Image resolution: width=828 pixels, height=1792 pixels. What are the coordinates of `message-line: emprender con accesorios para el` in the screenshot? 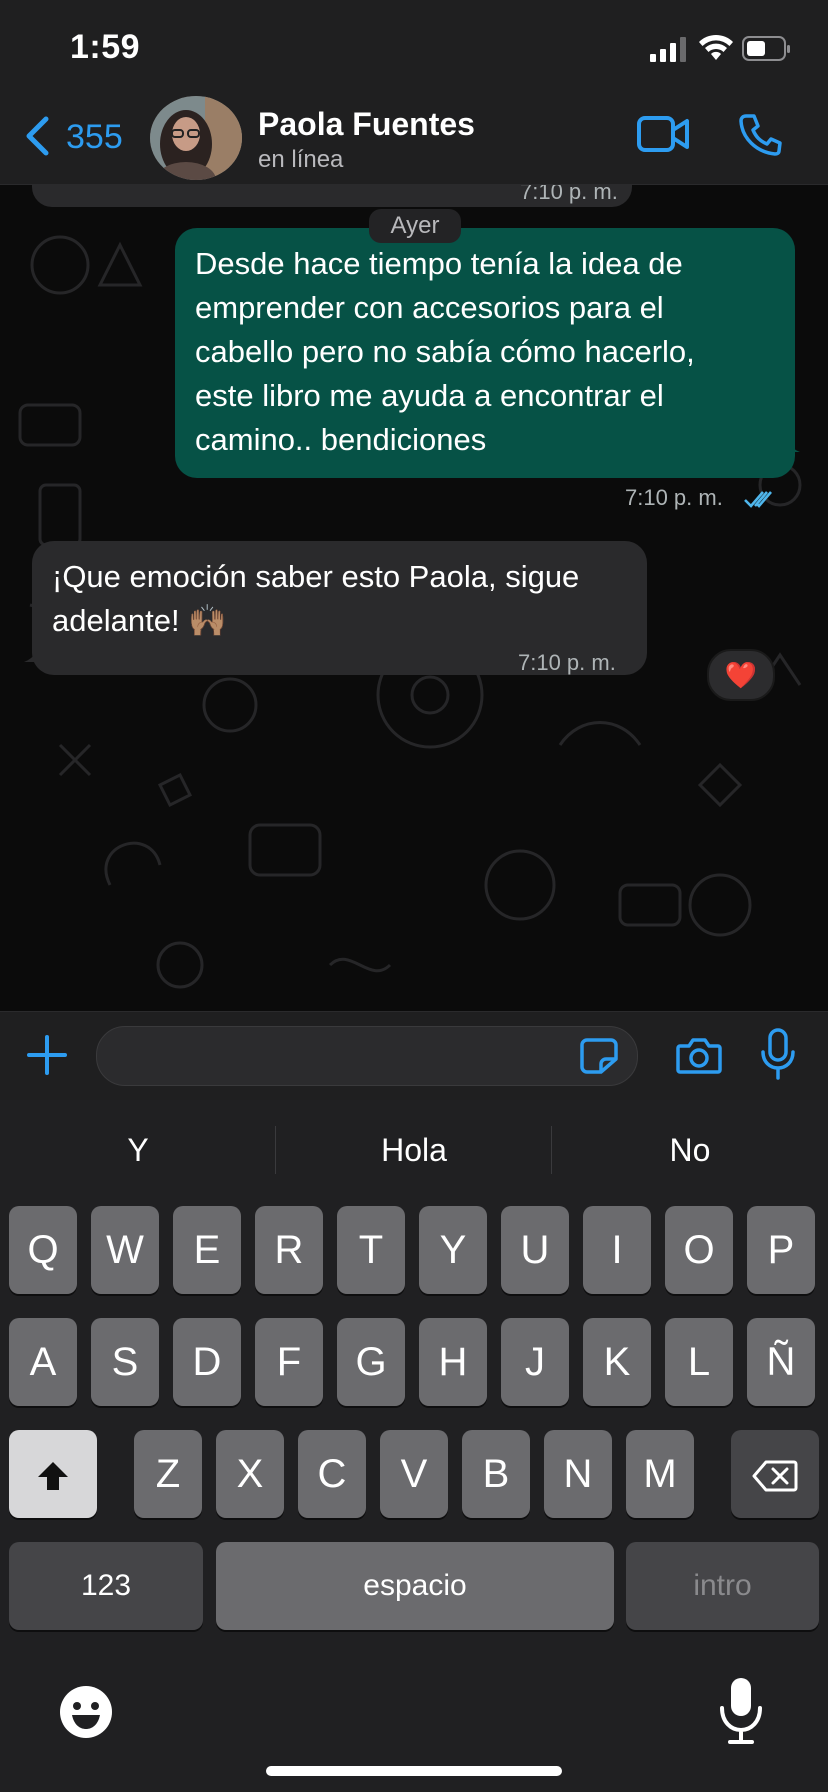 It's located at (429, 307).